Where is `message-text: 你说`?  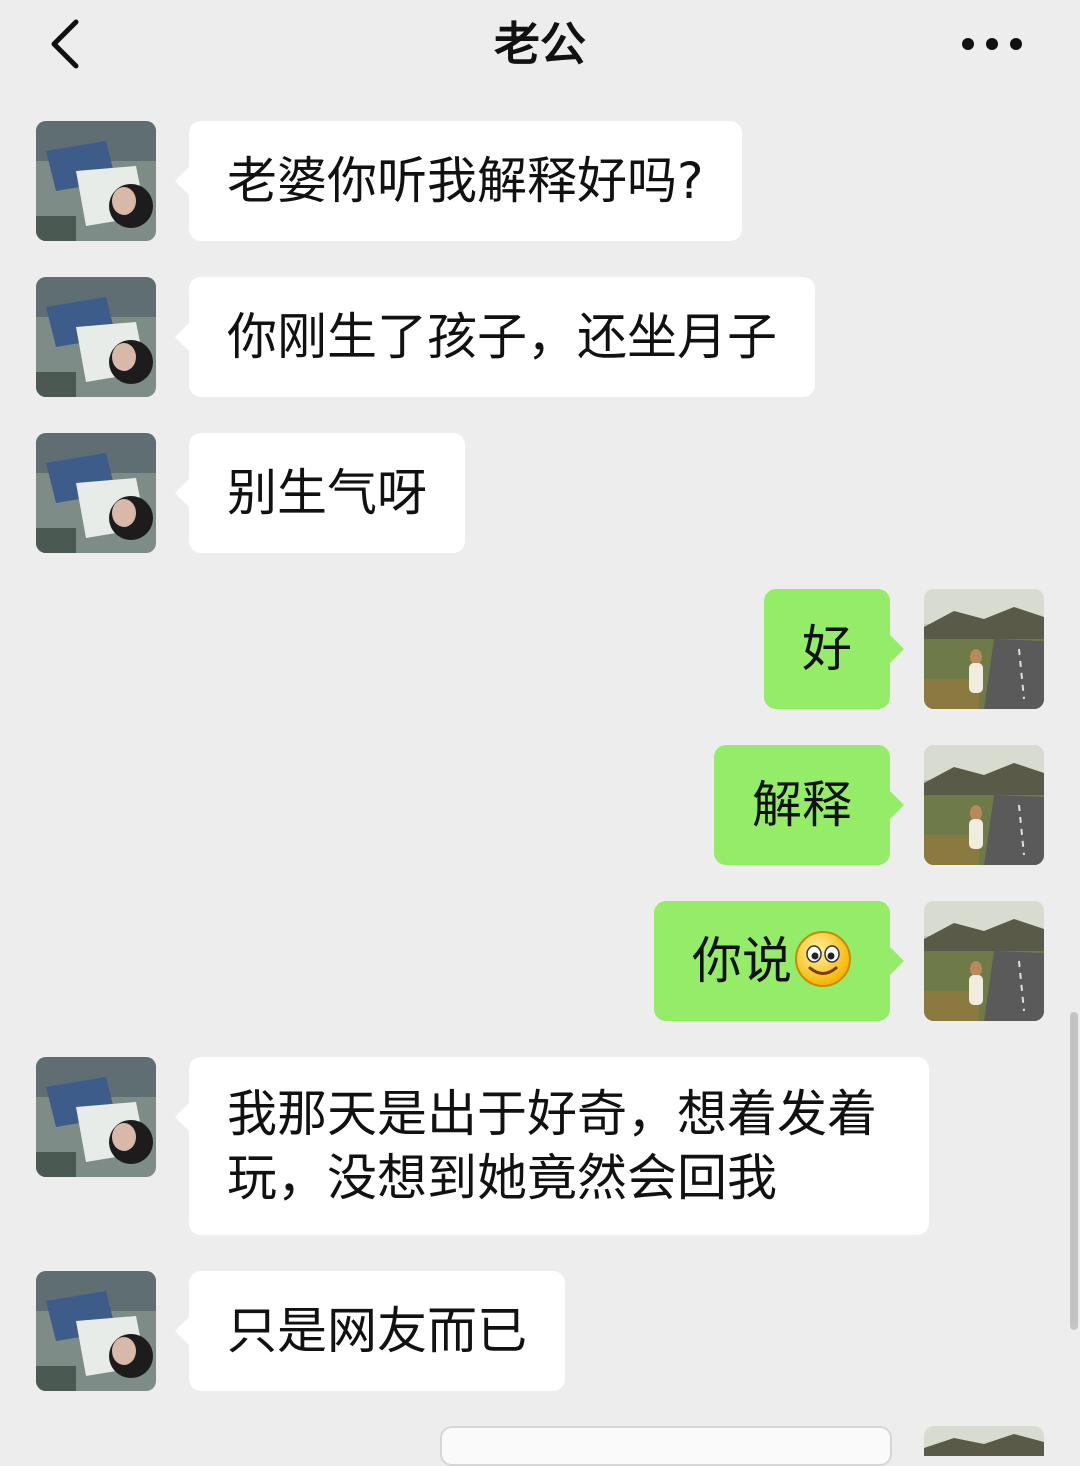
message-text: 你说 is located at coordinates (742, 961).